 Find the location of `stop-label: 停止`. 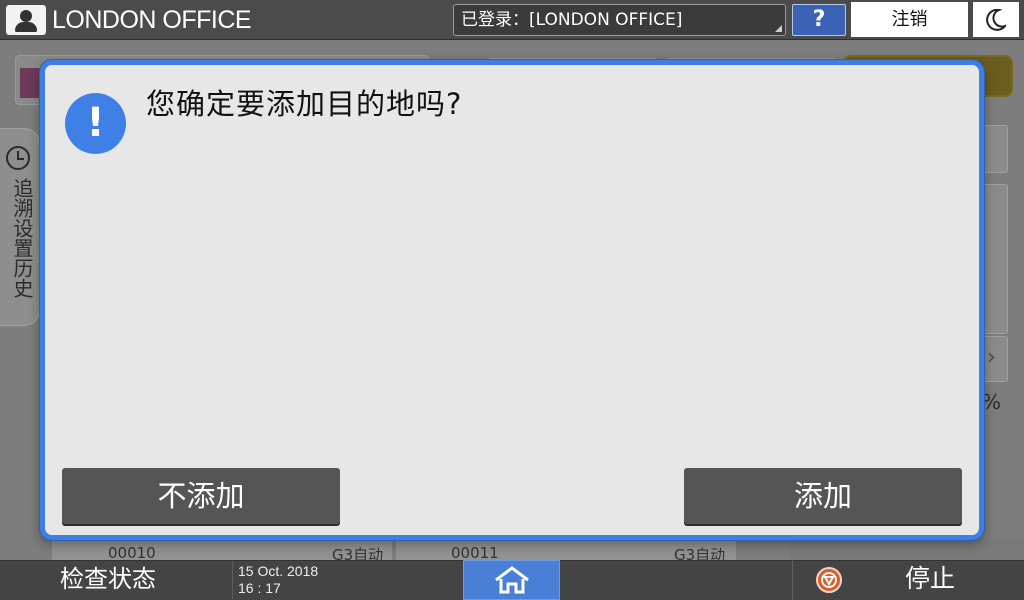

stop-label: 停止 is located at coordinates (930, 578).